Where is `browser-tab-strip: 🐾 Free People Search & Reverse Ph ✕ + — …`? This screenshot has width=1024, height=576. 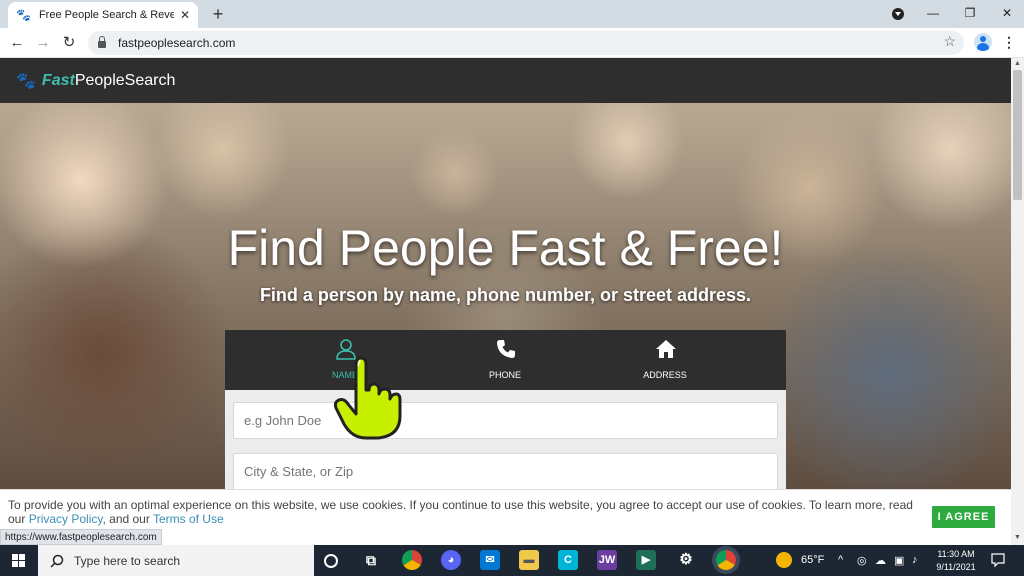 browser-tab-strip: 🐾 Free People Search & Reverse Ph ✕ + — … is located at coordinates (512, 14).